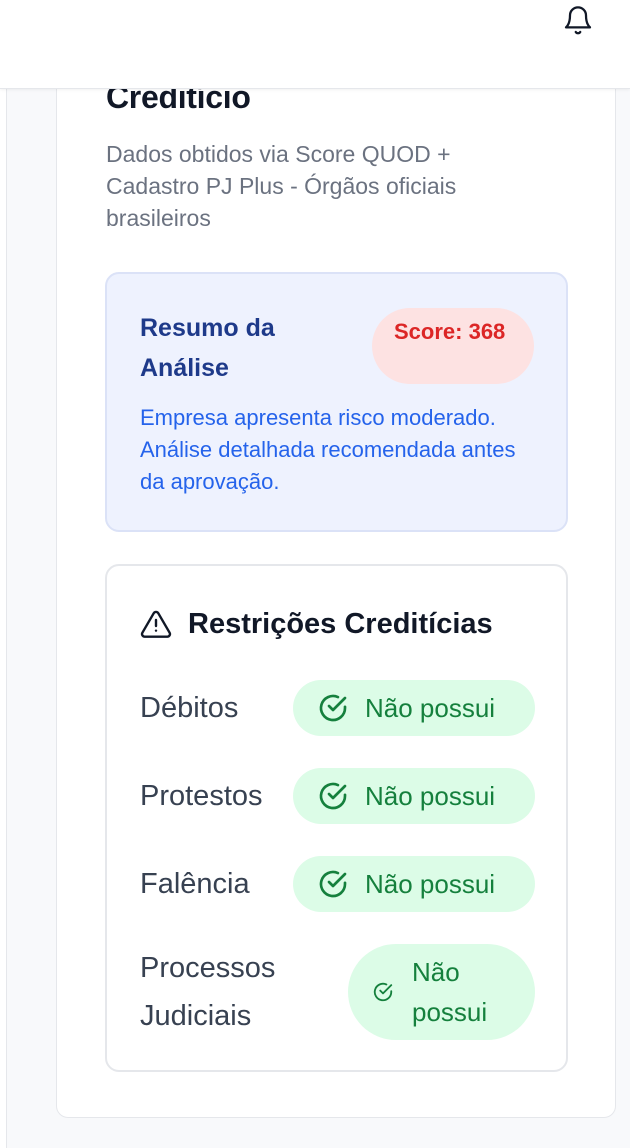  What do you see at coordinates (201, 796) in the screenshot?
I see `restriction-label-protestos: Protestos` at bounding box center [201, 796].